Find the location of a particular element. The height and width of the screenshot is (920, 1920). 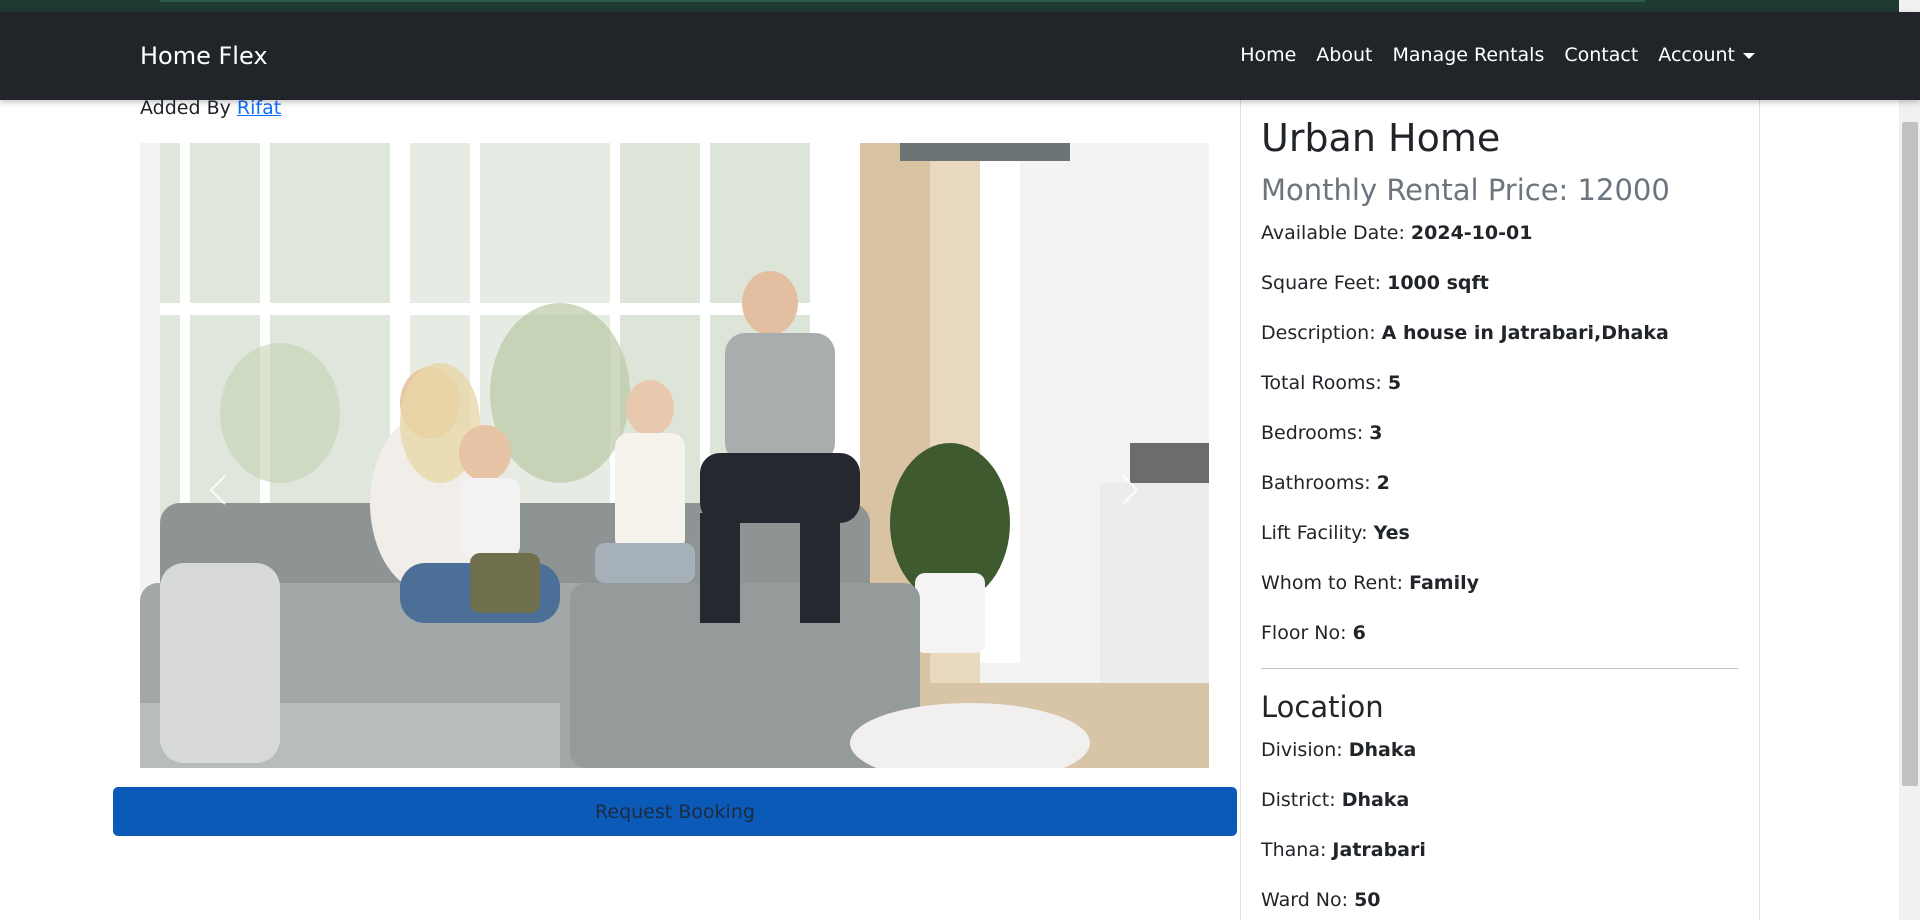

added-by: Added By Rifat is located at coordinates (210, 108).